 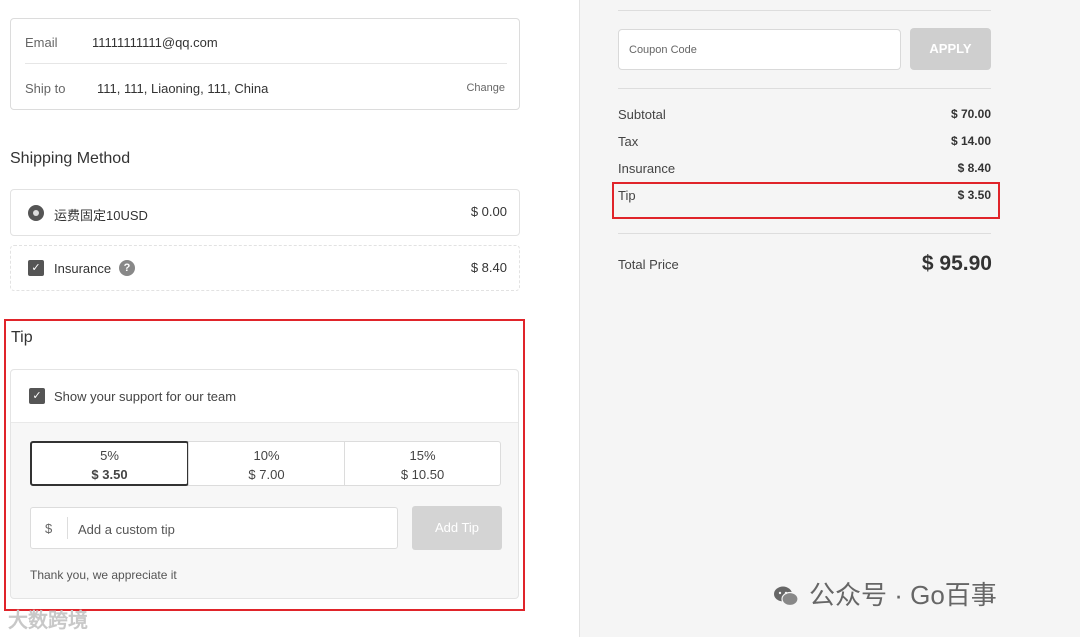 I want to click on total-value: $ 95.90, so click(x=956, y=263).